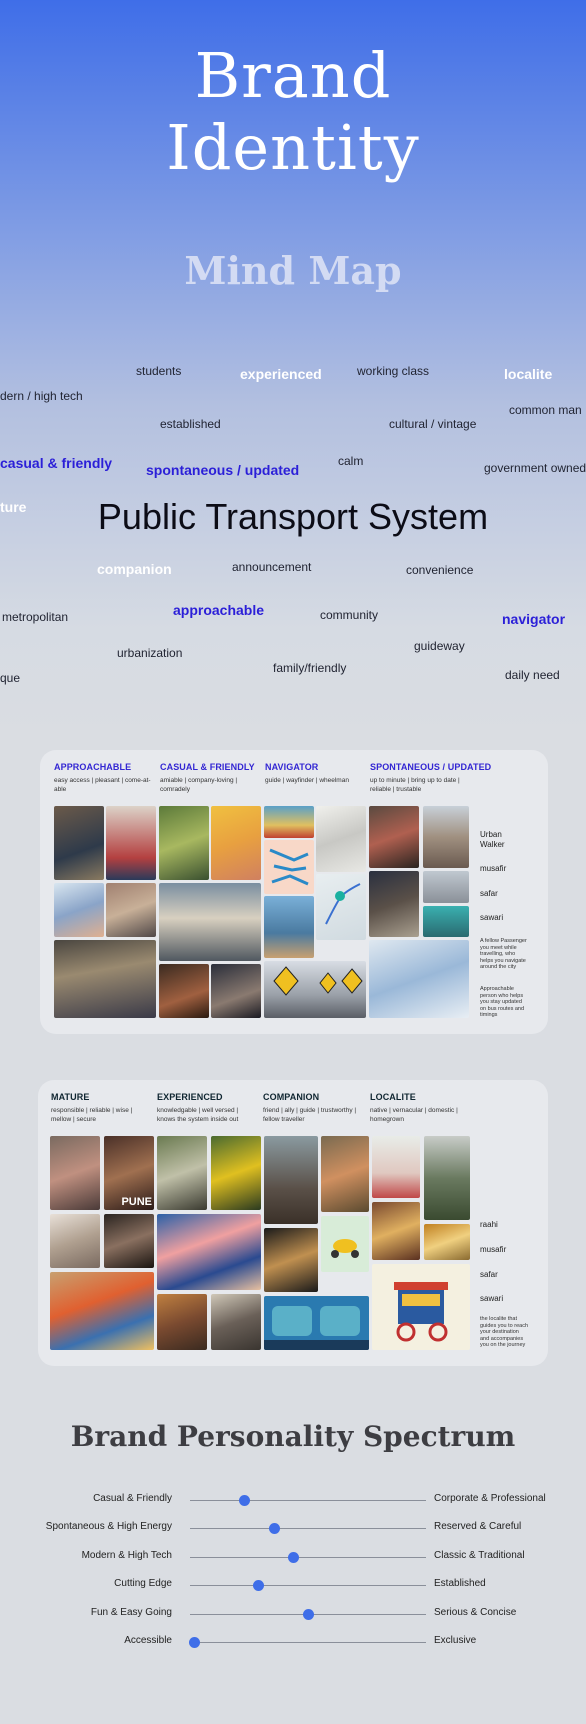 The image size is (586, 1724). I want to click on mind-map-word: experienced, so click(281, 374).